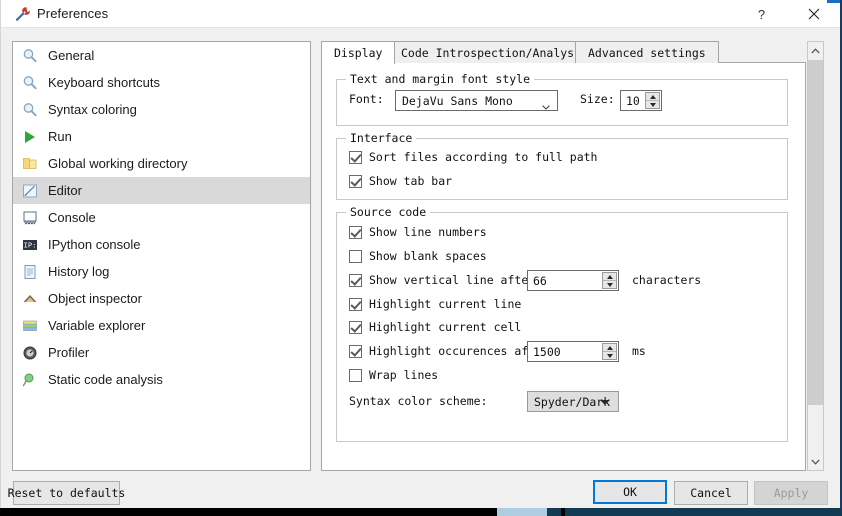 This screenshot has height=516, width=842. Describe the element at coordinates (161, 244) in the screenshot. I see `sidebar-item-ipython-console: IP: IPython console` at that location.